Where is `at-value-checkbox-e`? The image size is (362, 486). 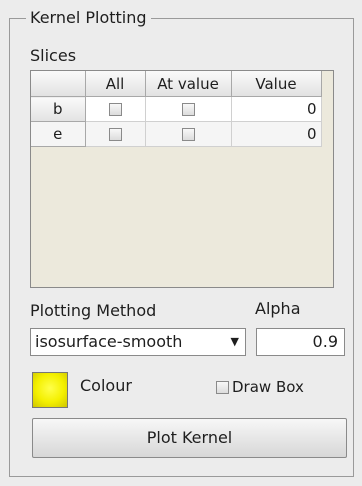
at-value-checkbox-e is located at coordinates (188, 134).